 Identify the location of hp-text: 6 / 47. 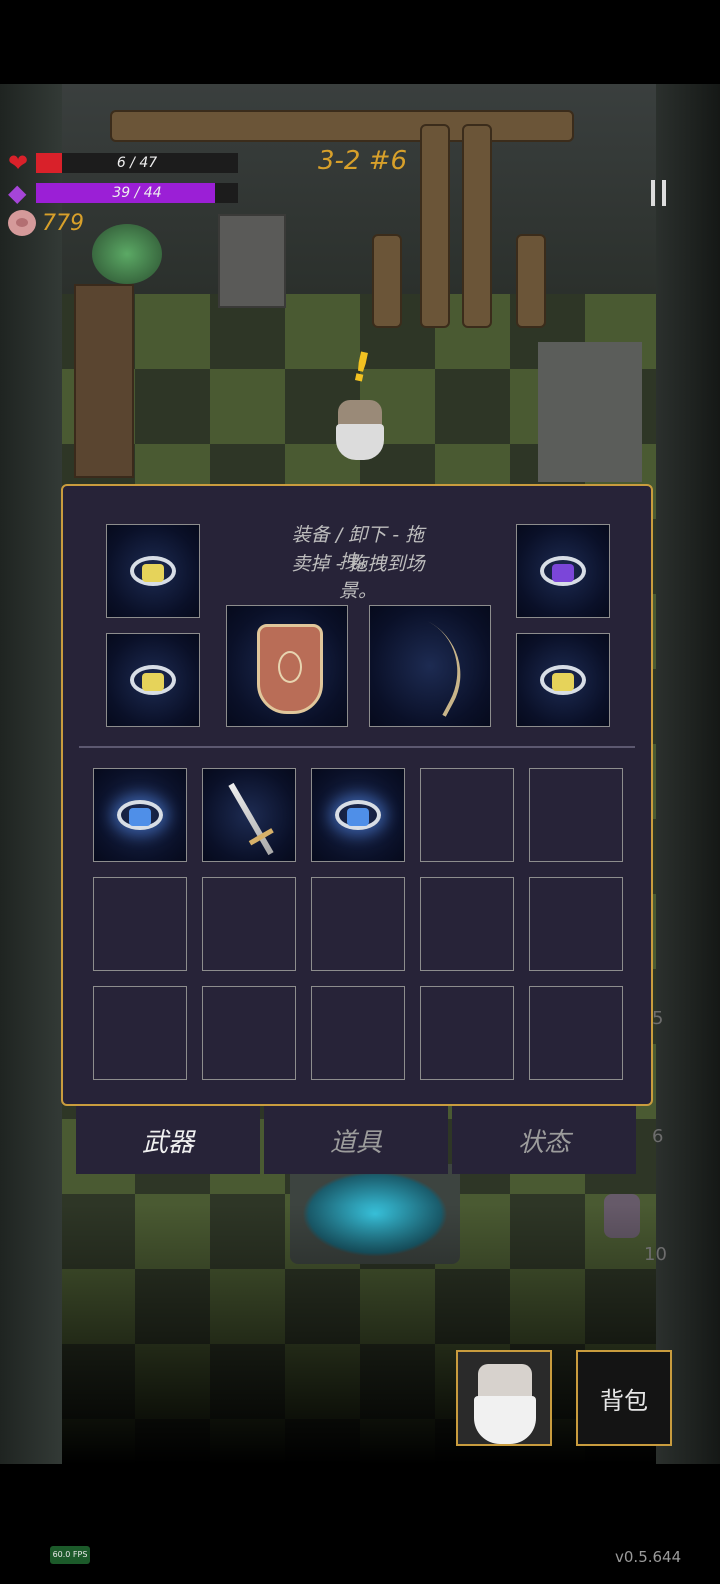
(137, 163).